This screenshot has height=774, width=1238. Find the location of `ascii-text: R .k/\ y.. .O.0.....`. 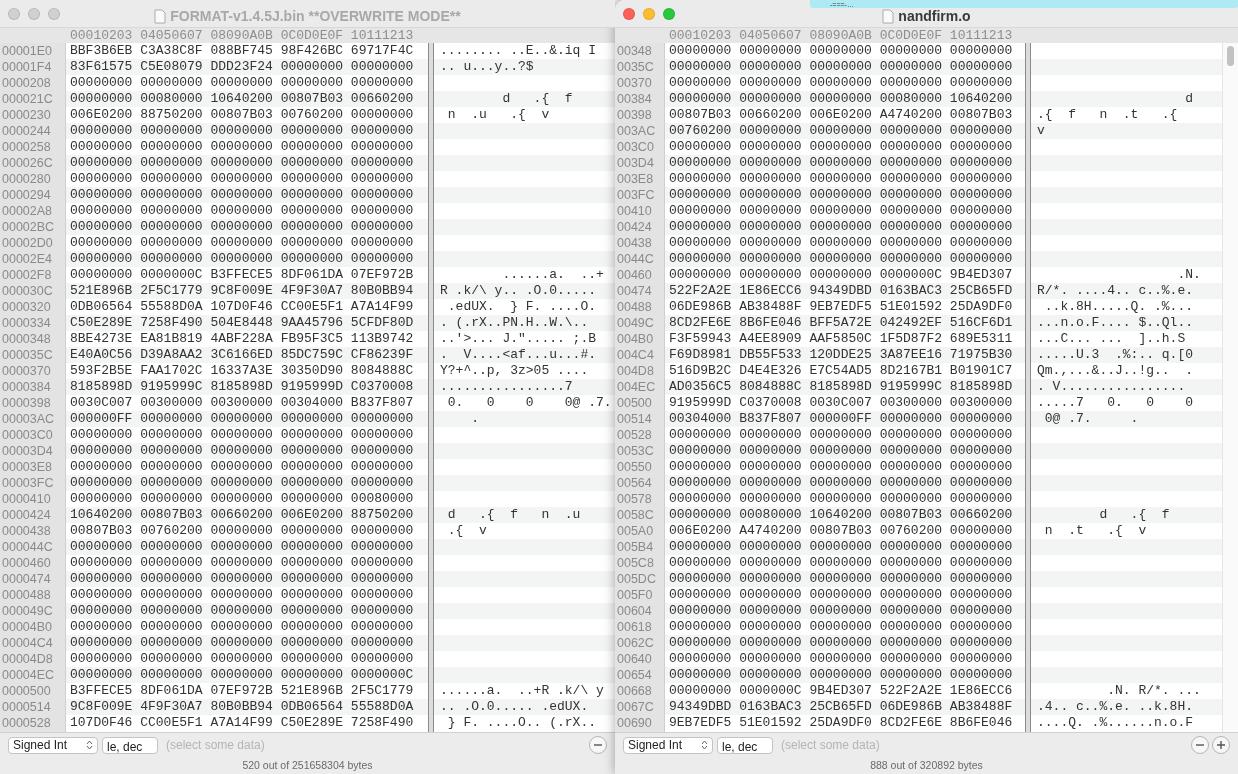

ascii-text: R .k/\ y.. .O.0..... is located at coordinates (518, 291).